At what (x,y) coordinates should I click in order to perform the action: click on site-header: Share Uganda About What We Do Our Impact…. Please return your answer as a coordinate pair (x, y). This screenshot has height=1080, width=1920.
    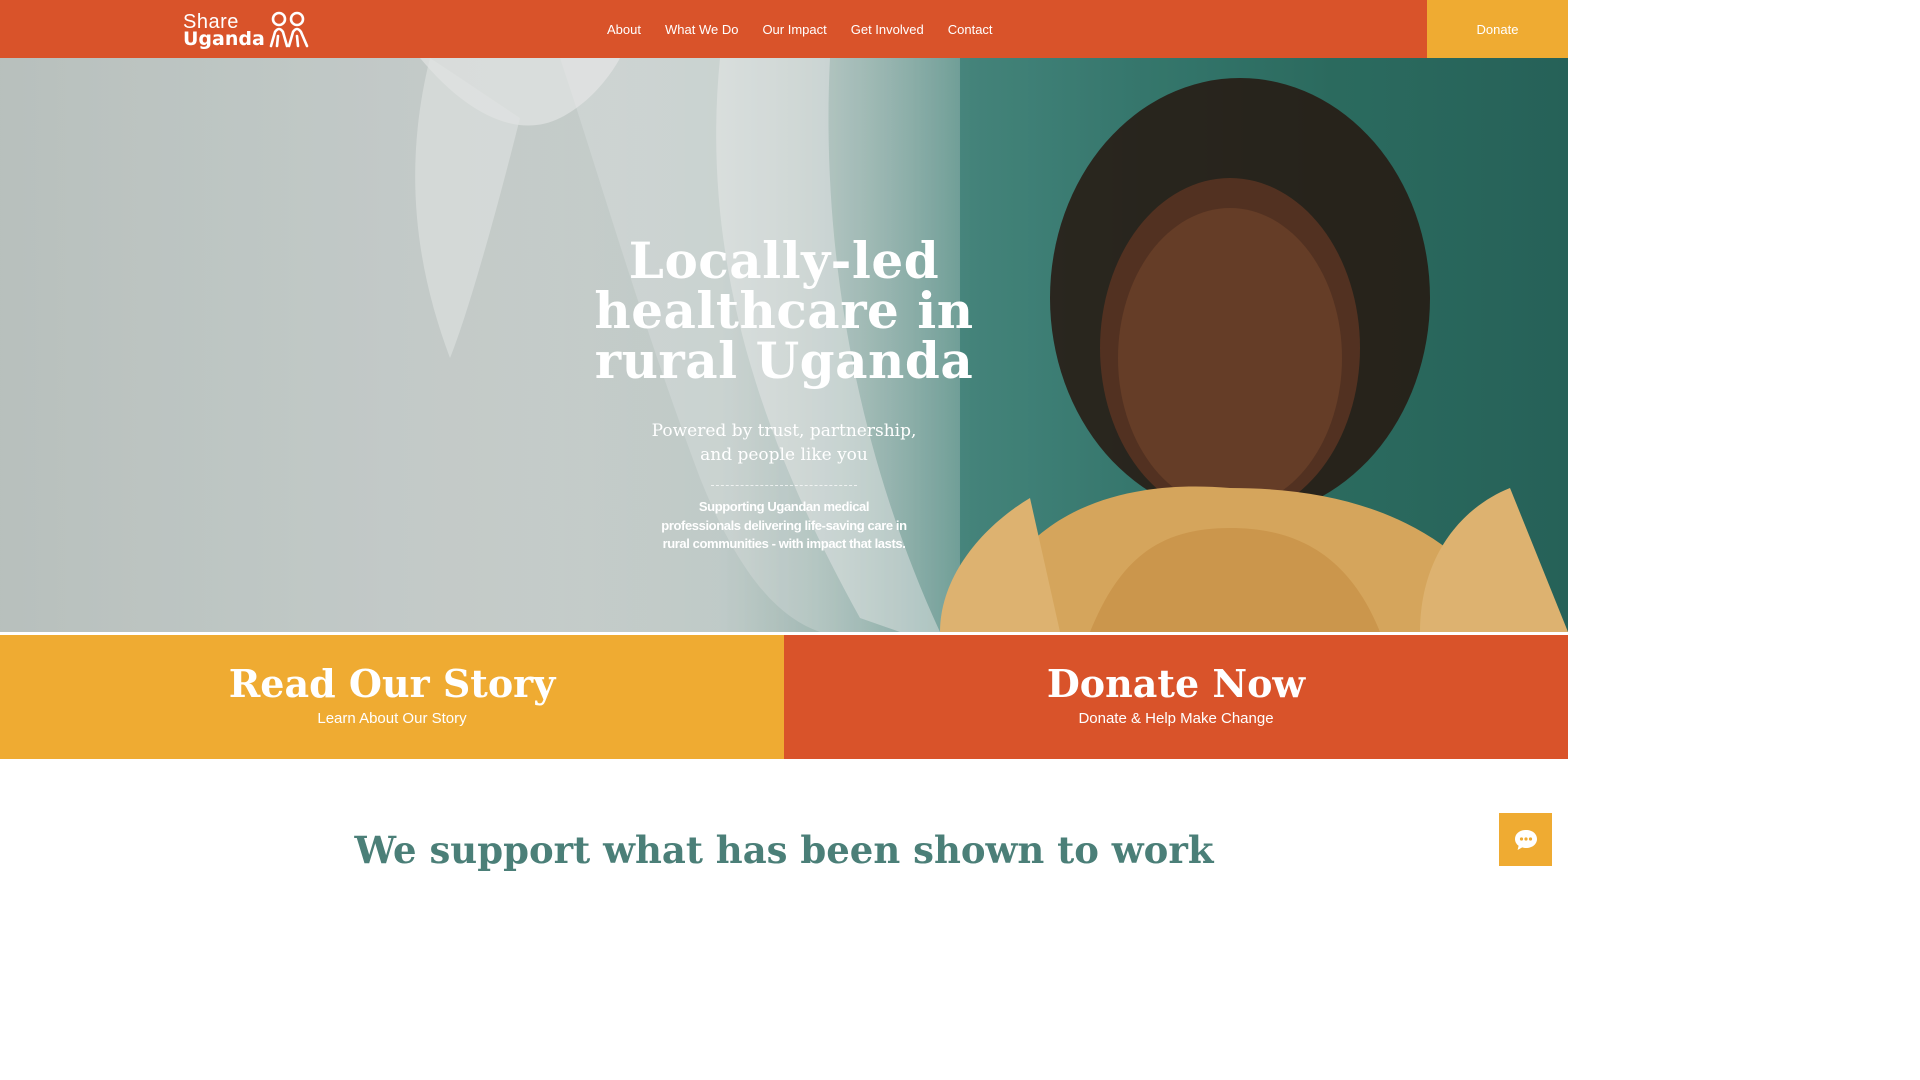
    Looking at the image, I should click on (784, 29).